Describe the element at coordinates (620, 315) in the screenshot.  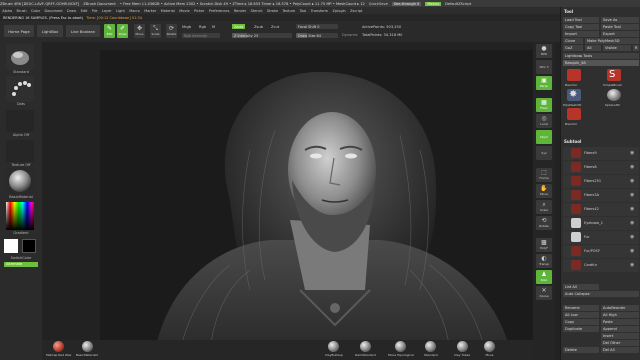
I see `all-high-button: All High` at that location.